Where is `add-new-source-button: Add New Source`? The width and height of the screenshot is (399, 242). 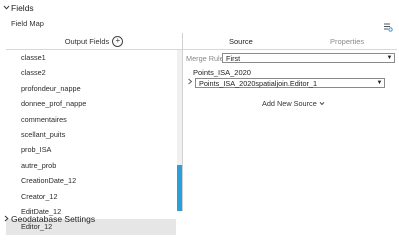
add-new-source-button: Add New Source is located at coordinates (293, 103).